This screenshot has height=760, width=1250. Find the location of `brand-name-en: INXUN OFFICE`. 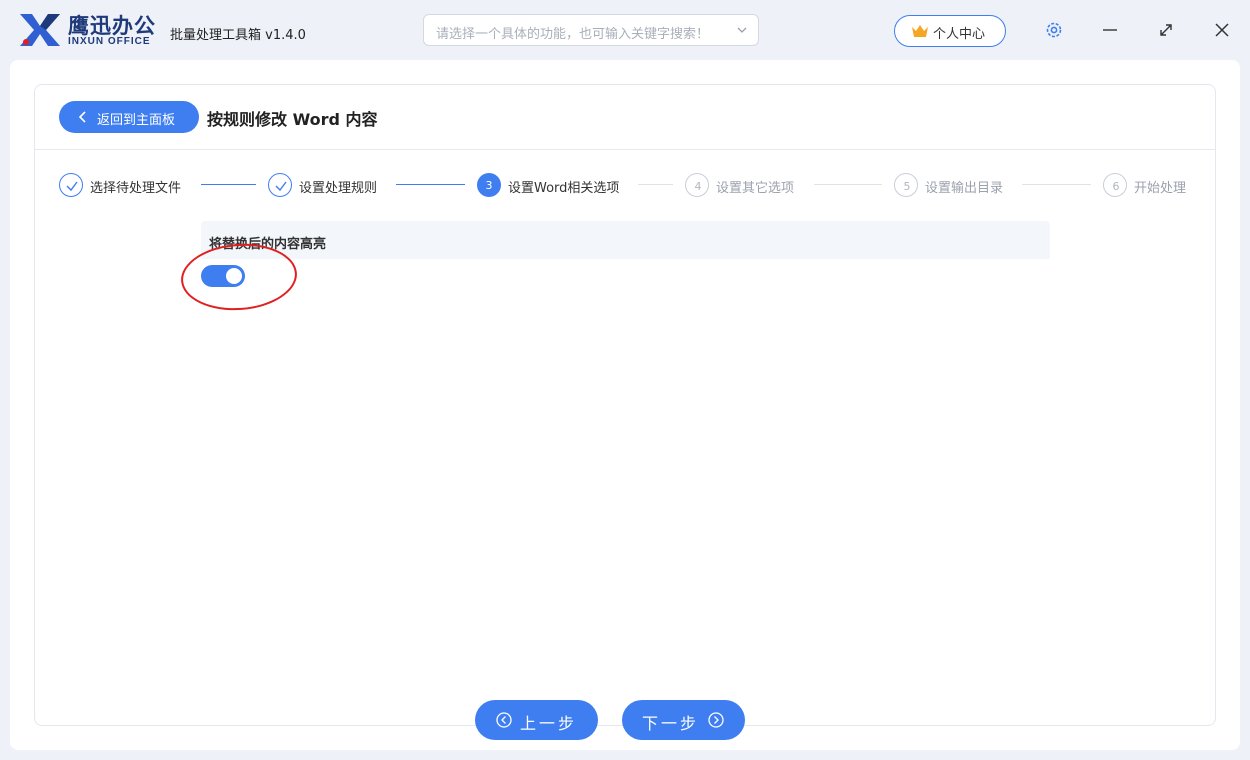

brand-name-en: INXUN OFFICE is located at coordinates (109, 41).